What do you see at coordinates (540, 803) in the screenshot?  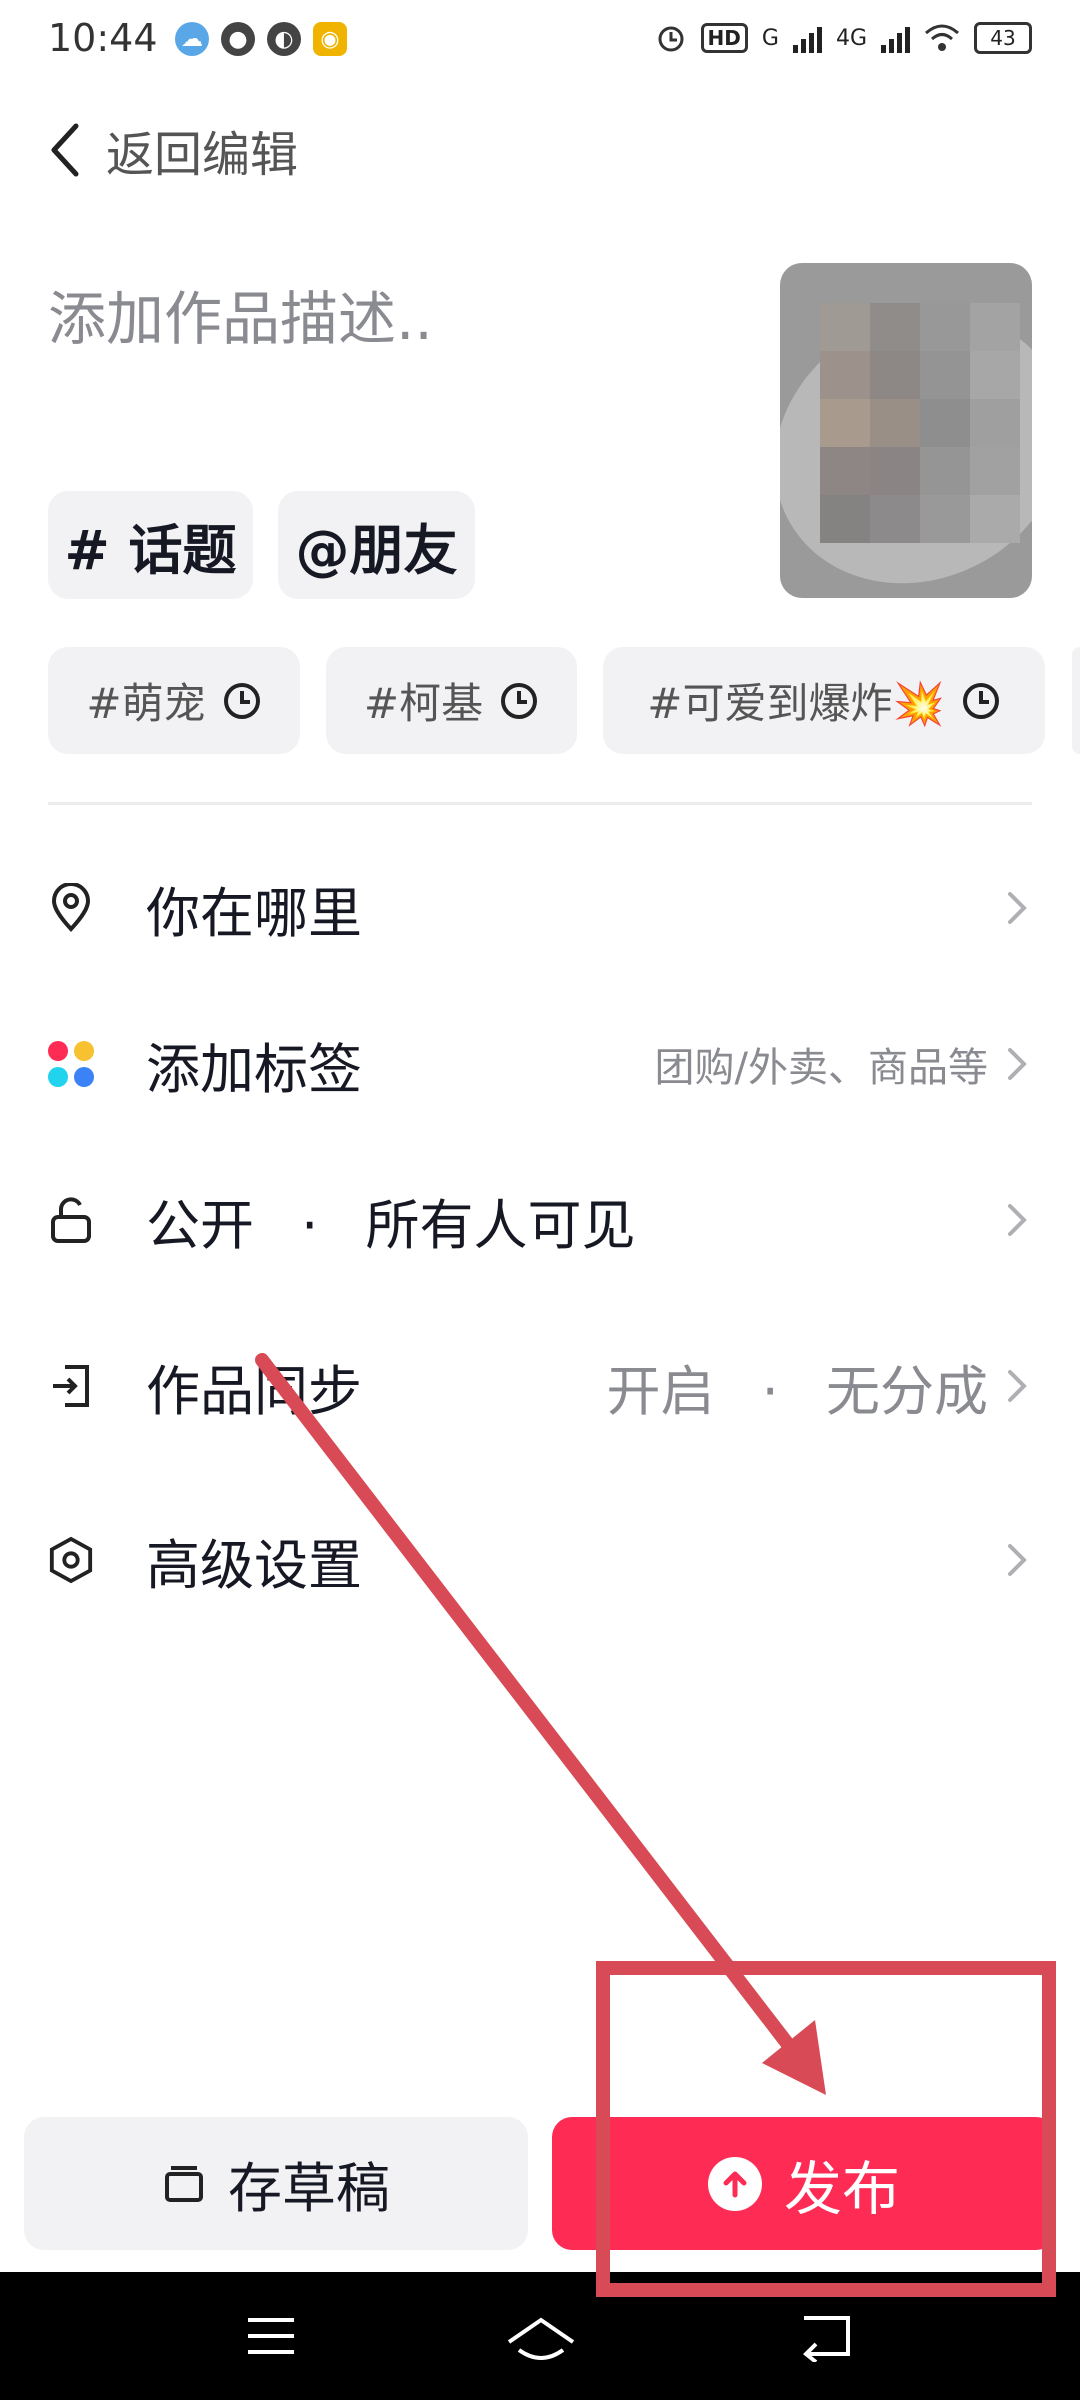 I see `divider` at bounding box center [540, 803].